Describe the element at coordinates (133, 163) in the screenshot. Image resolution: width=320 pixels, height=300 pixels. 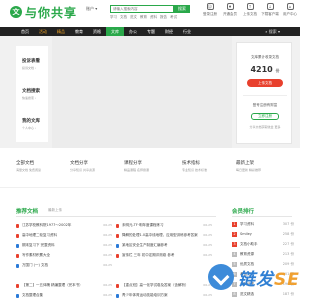
I see `category-title: 课程分享` at that location.